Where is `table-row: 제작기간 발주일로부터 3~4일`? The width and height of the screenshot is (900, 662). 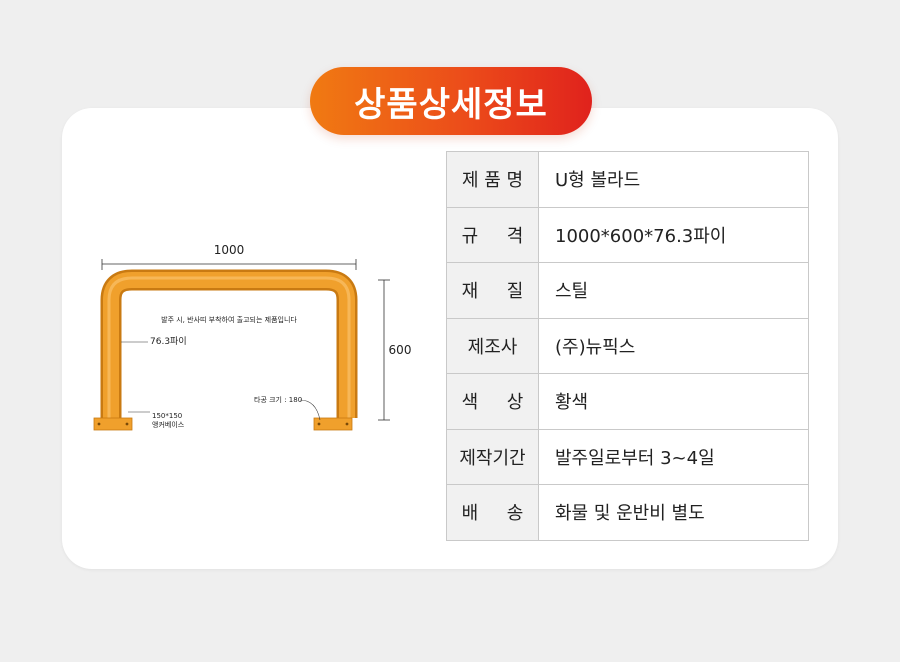
table-row: 제작기간 발주일로부터 3~4일 is located at coordinates (627, 456).